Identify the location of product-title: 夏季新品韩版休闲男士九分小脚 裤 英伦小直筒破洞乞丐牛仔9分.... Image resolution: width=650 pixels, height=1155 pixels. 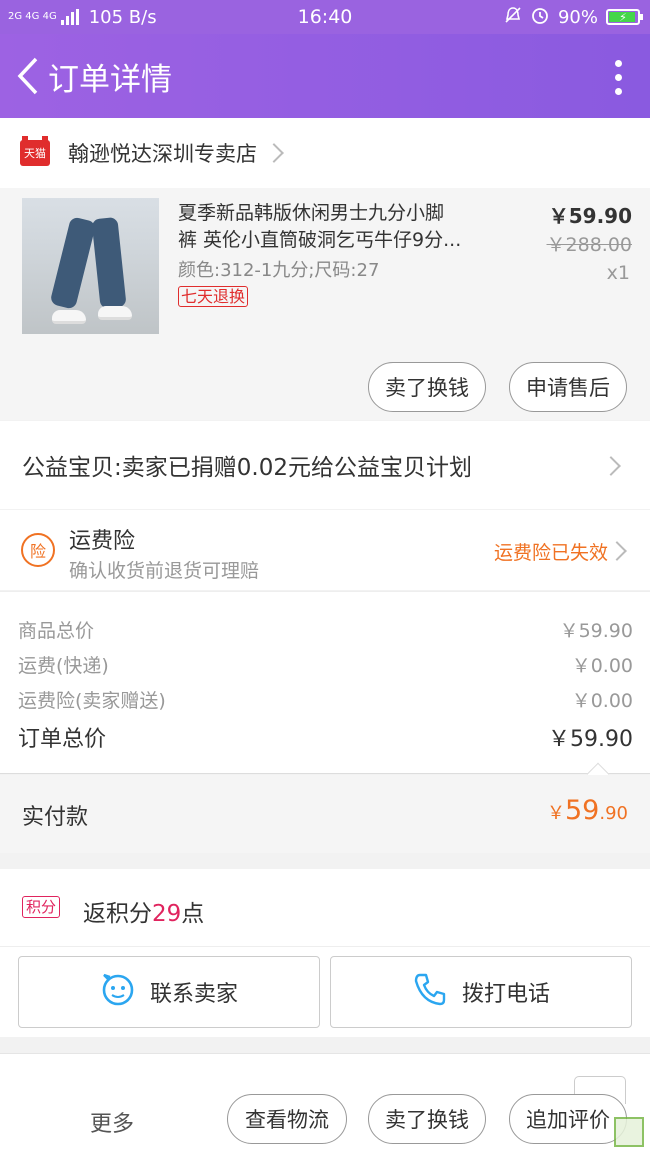
(343, 227).